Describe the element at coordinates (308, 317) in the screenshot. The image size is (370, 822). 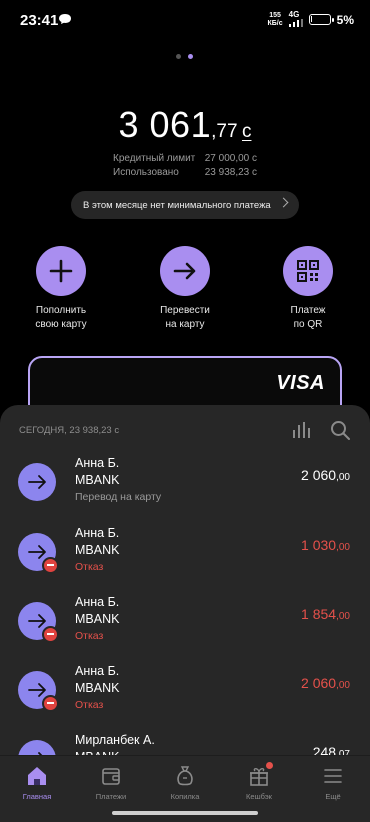
I see `qr-pay-label: Платеж по QR` at that location.